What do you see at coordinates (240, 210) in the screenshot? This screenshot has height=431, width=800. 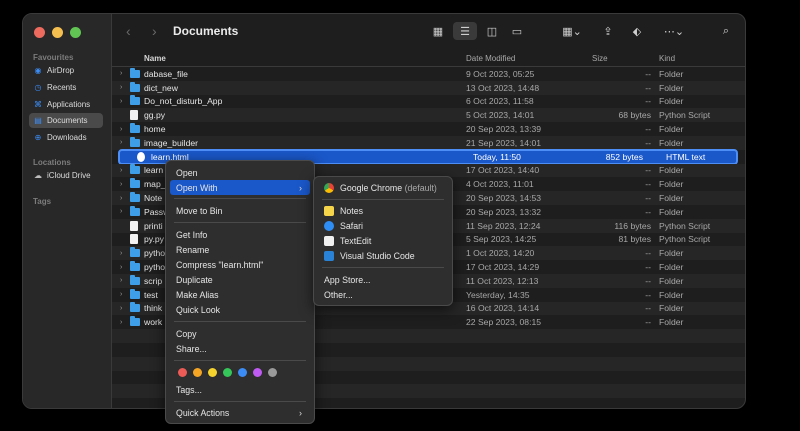 I see `menu-move-to-bin: Move to Bin` at bounding box center [240, 210].